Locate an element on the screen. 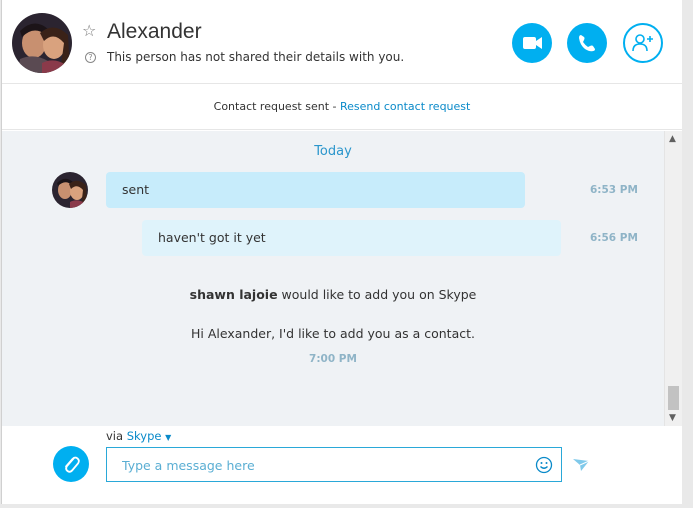 This screenshot has width=693, height=508. requester-name: shawn lajoie is located at coordinates (233, 294).